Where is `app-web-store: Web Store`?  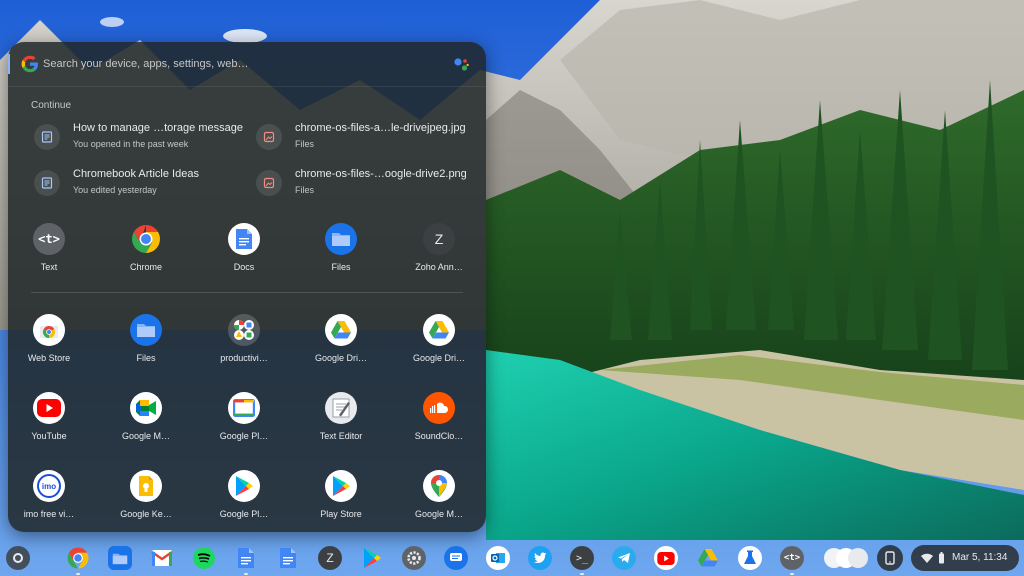
app-web-store: Web Store is located at coordinates (49, 346).